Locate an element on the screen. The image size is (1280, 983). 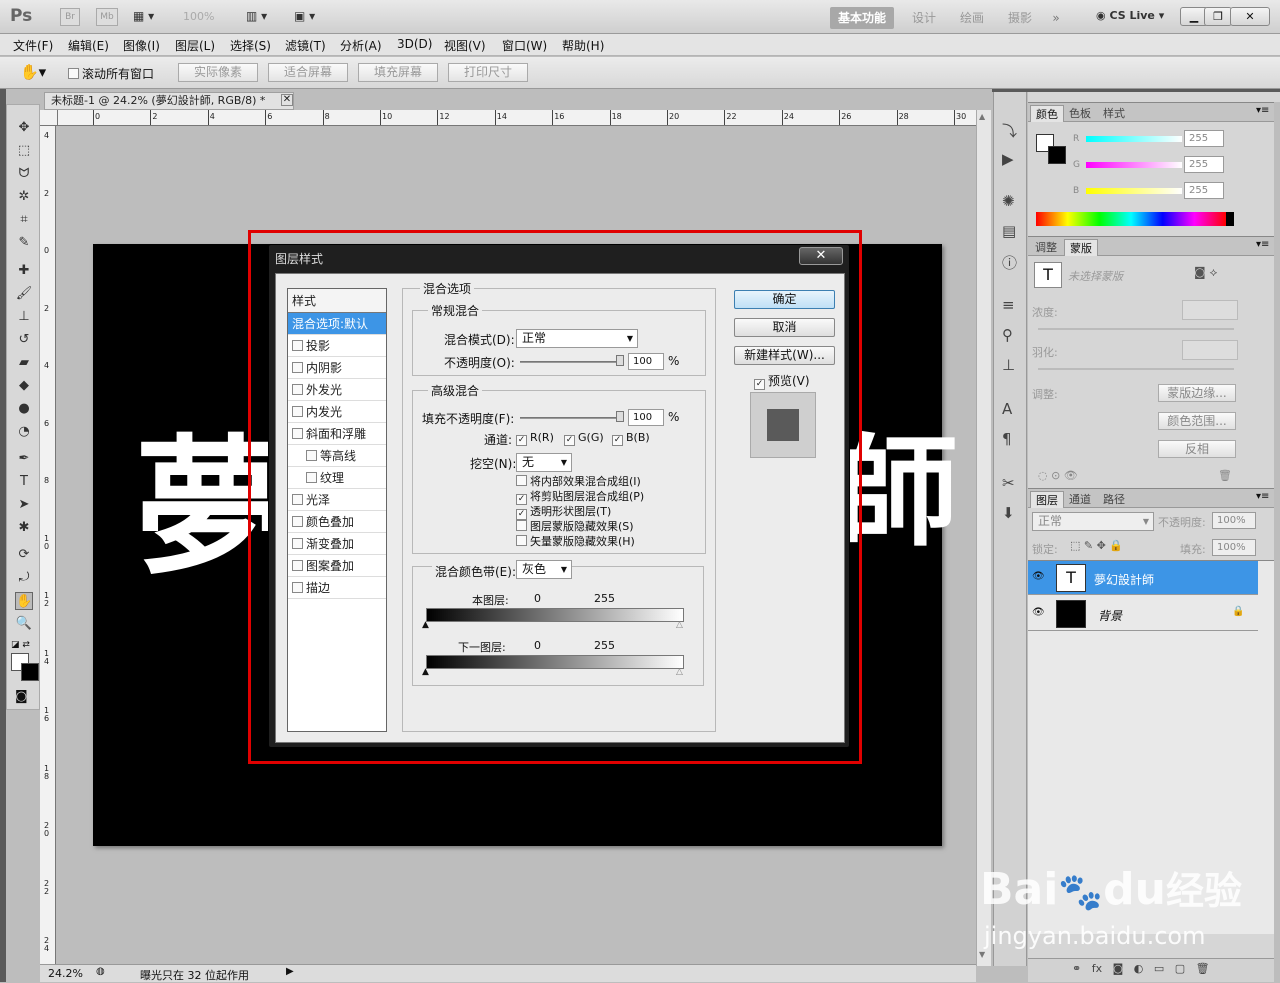
restore-button: ❐ is located at coordinates (1218, 16).